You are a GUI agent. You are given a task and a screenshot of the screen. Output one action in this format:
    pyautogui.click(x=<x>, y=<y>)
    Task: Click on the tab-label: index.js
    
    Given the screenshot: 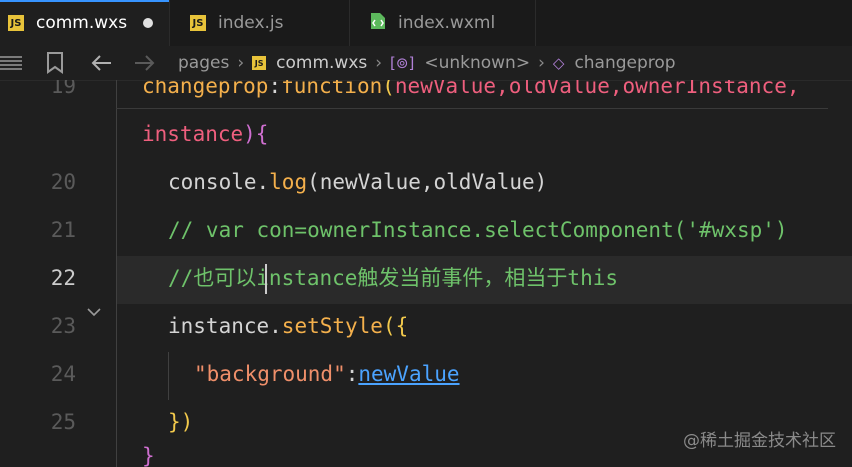 What is the action you would take?
    pyautogui.click(x=251, y=23)
    